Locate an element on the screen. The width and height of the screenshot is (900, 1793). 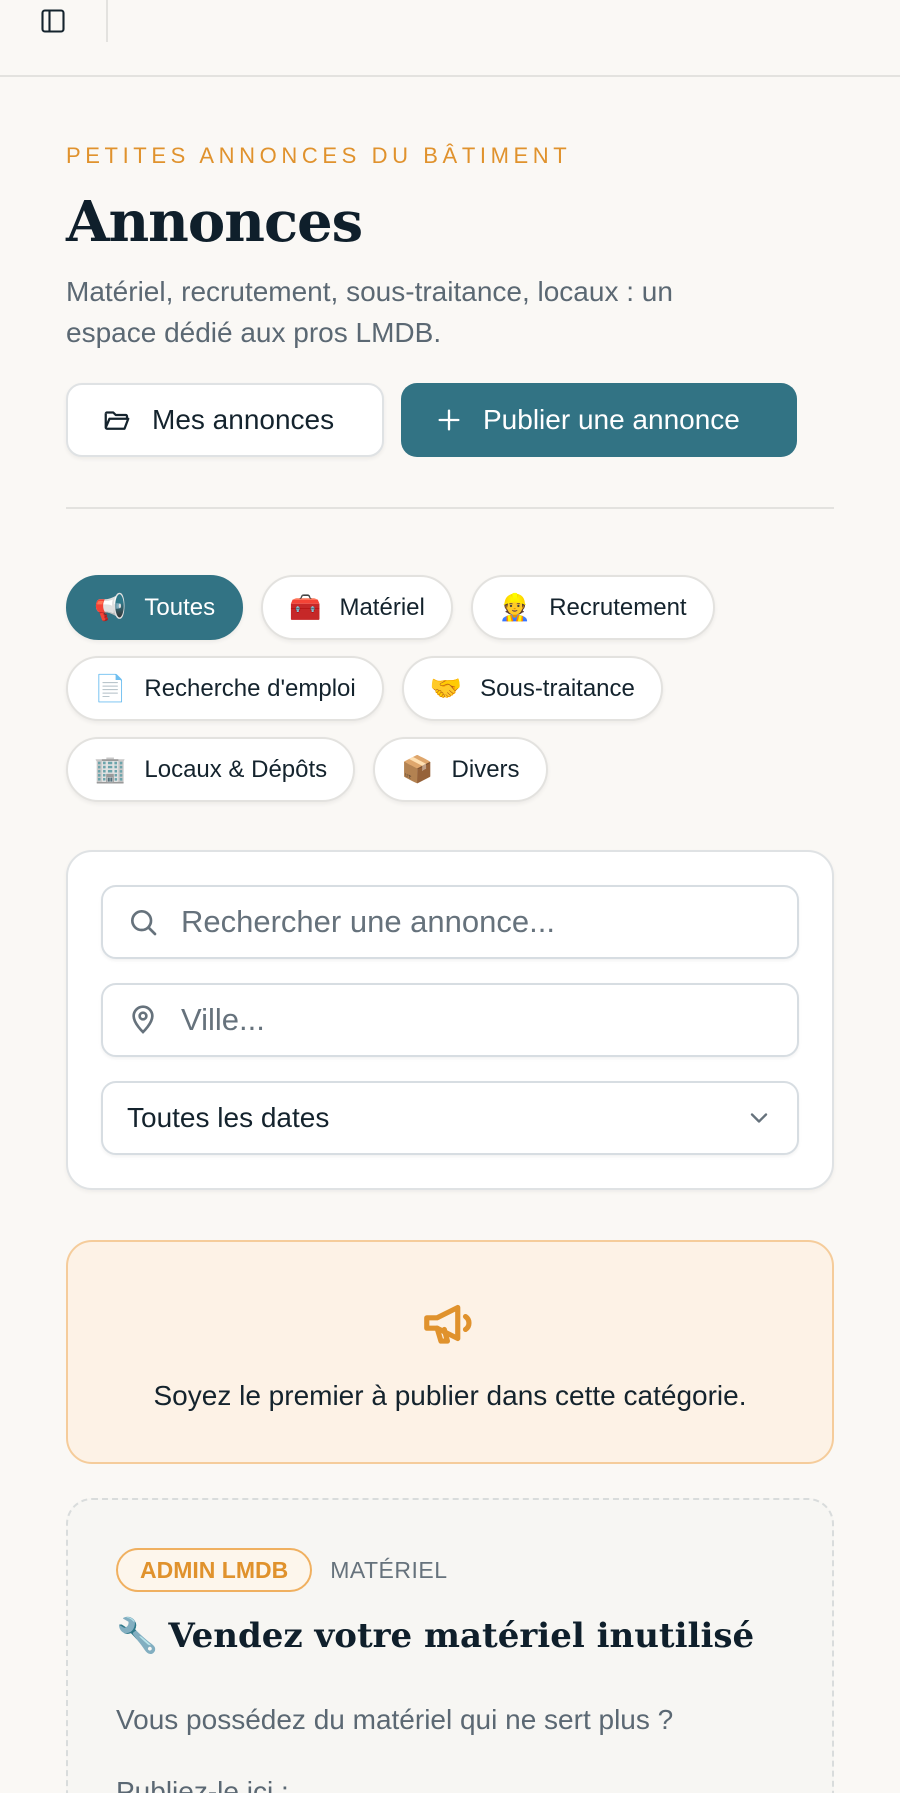
category-chip-label: Matériel is located at coordinates (382, 607).